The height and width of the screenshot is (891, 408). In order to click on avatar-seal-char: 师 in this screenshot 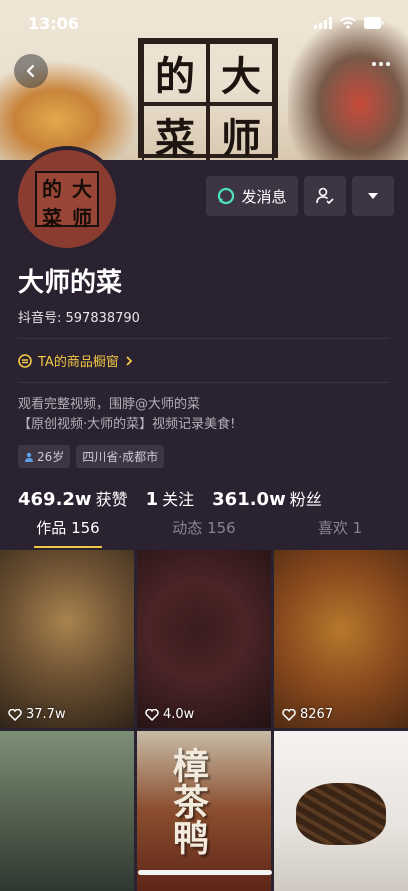, I will do `click(82, 218)`.